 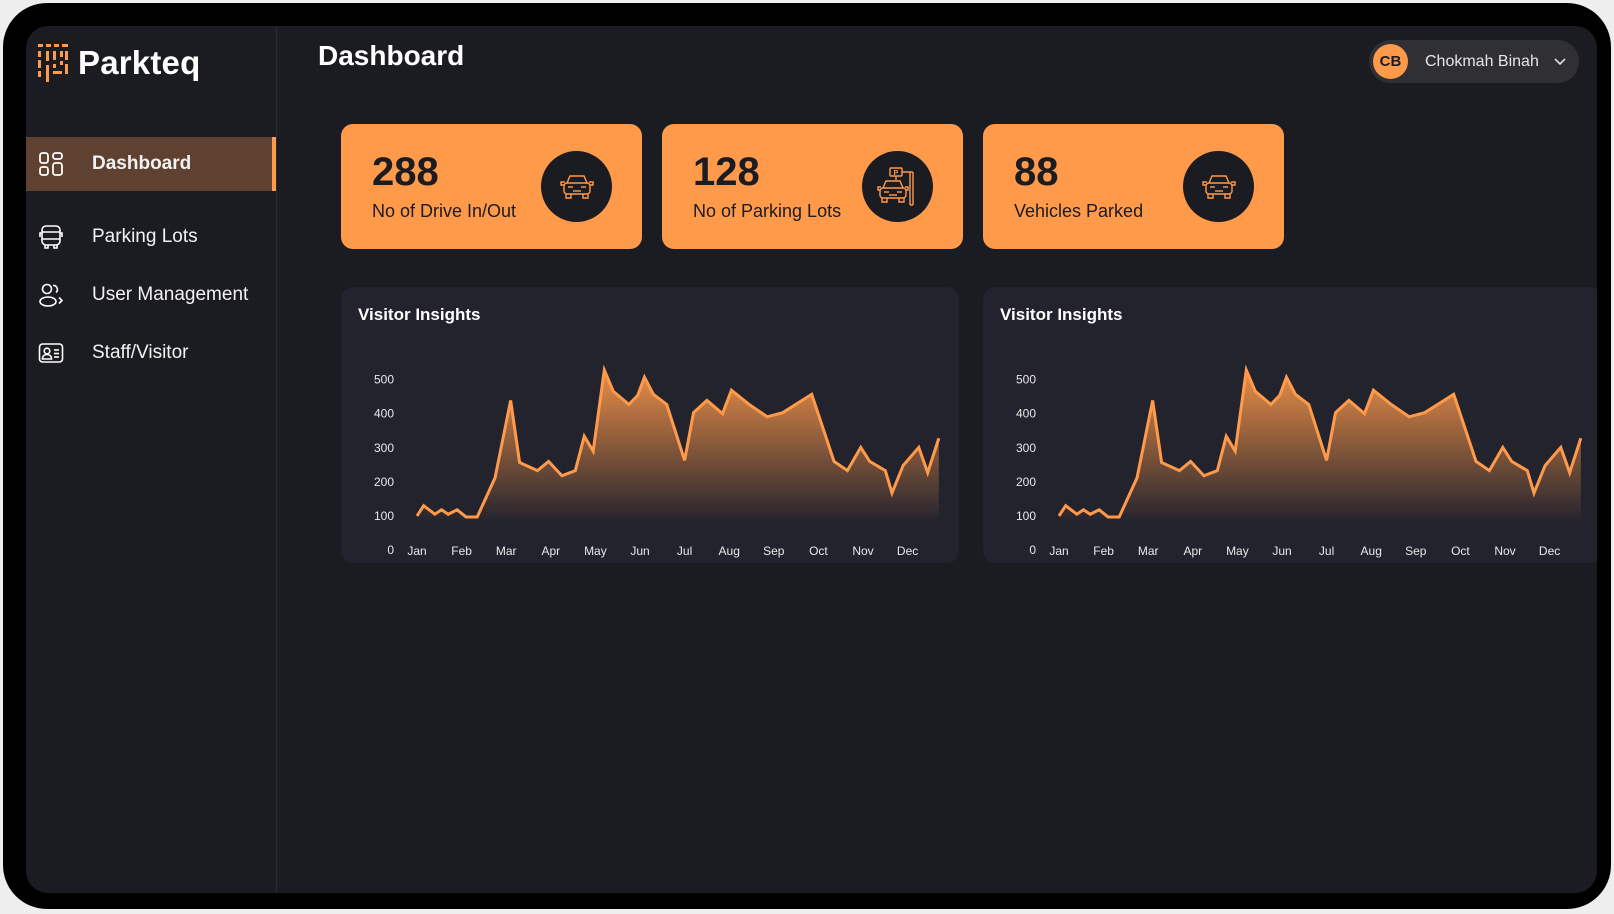 I want to click on sidebar-item-dashboard: Dashboard, so click(x=151, y=164).